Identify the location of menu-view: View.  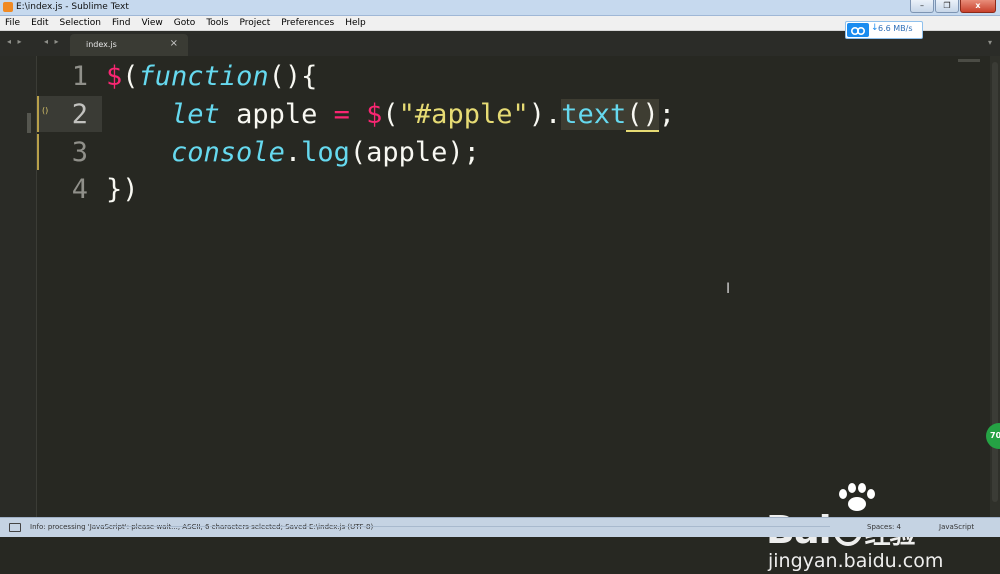
(152, 23).